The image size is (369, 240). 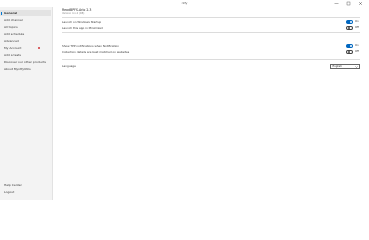 I want to click on sidebar-item-advanced: Advanced, so click(x=25, y=41).